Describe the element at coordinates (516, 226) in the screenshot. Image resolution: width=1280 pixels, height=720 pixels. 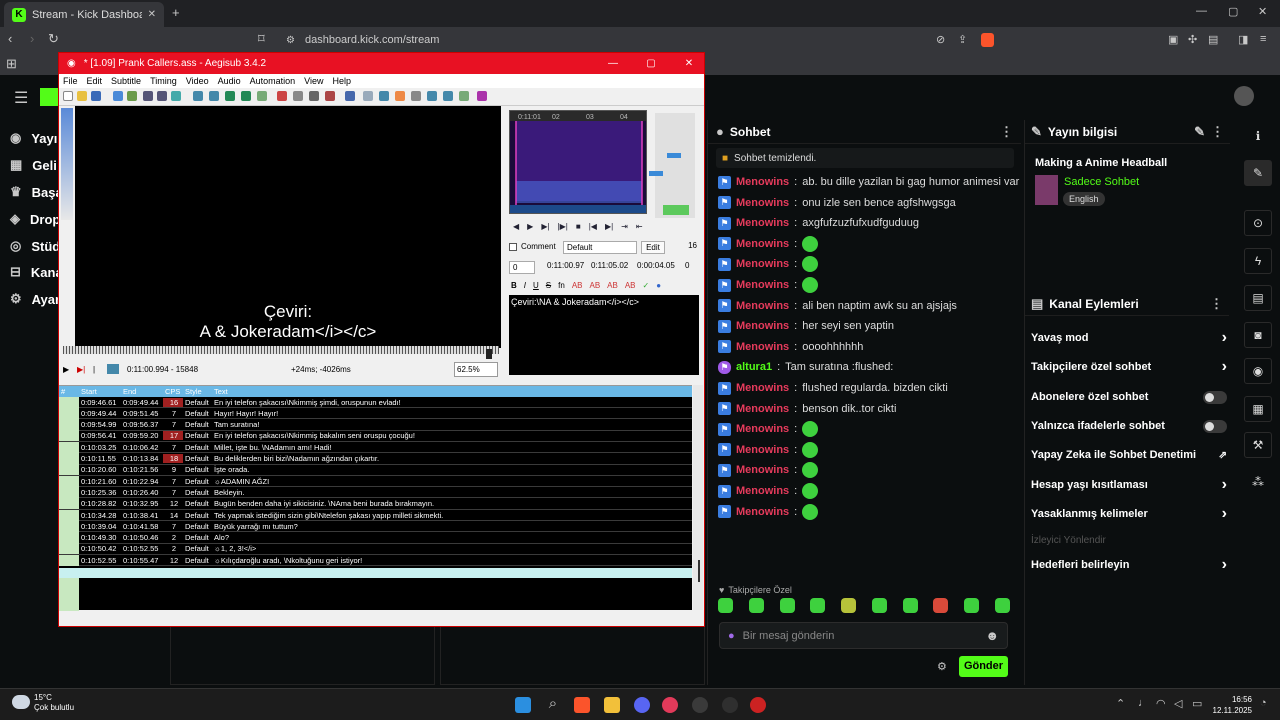
I see `audio-prev-icon: ◀` at that location.